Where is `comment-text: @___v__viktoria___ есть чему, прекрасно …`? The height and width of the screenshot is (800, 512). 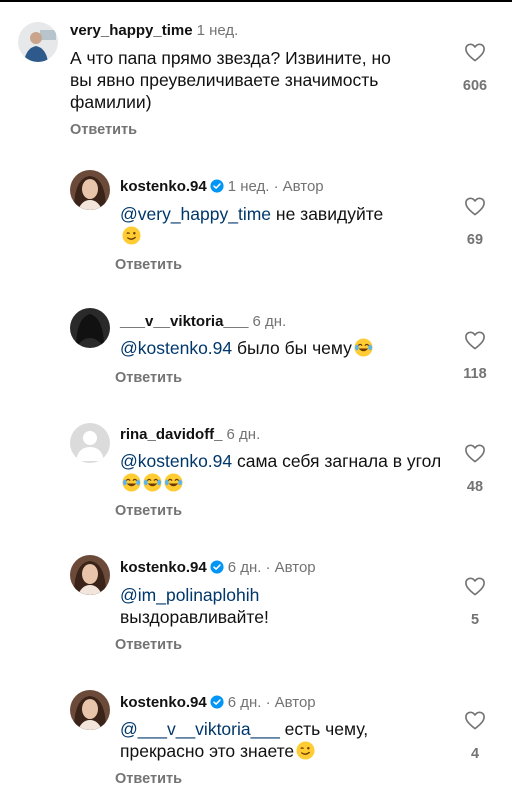 comment-text: @___v__viktoria___ есть чему, прекрасно … is located at coordinates (244, 740).